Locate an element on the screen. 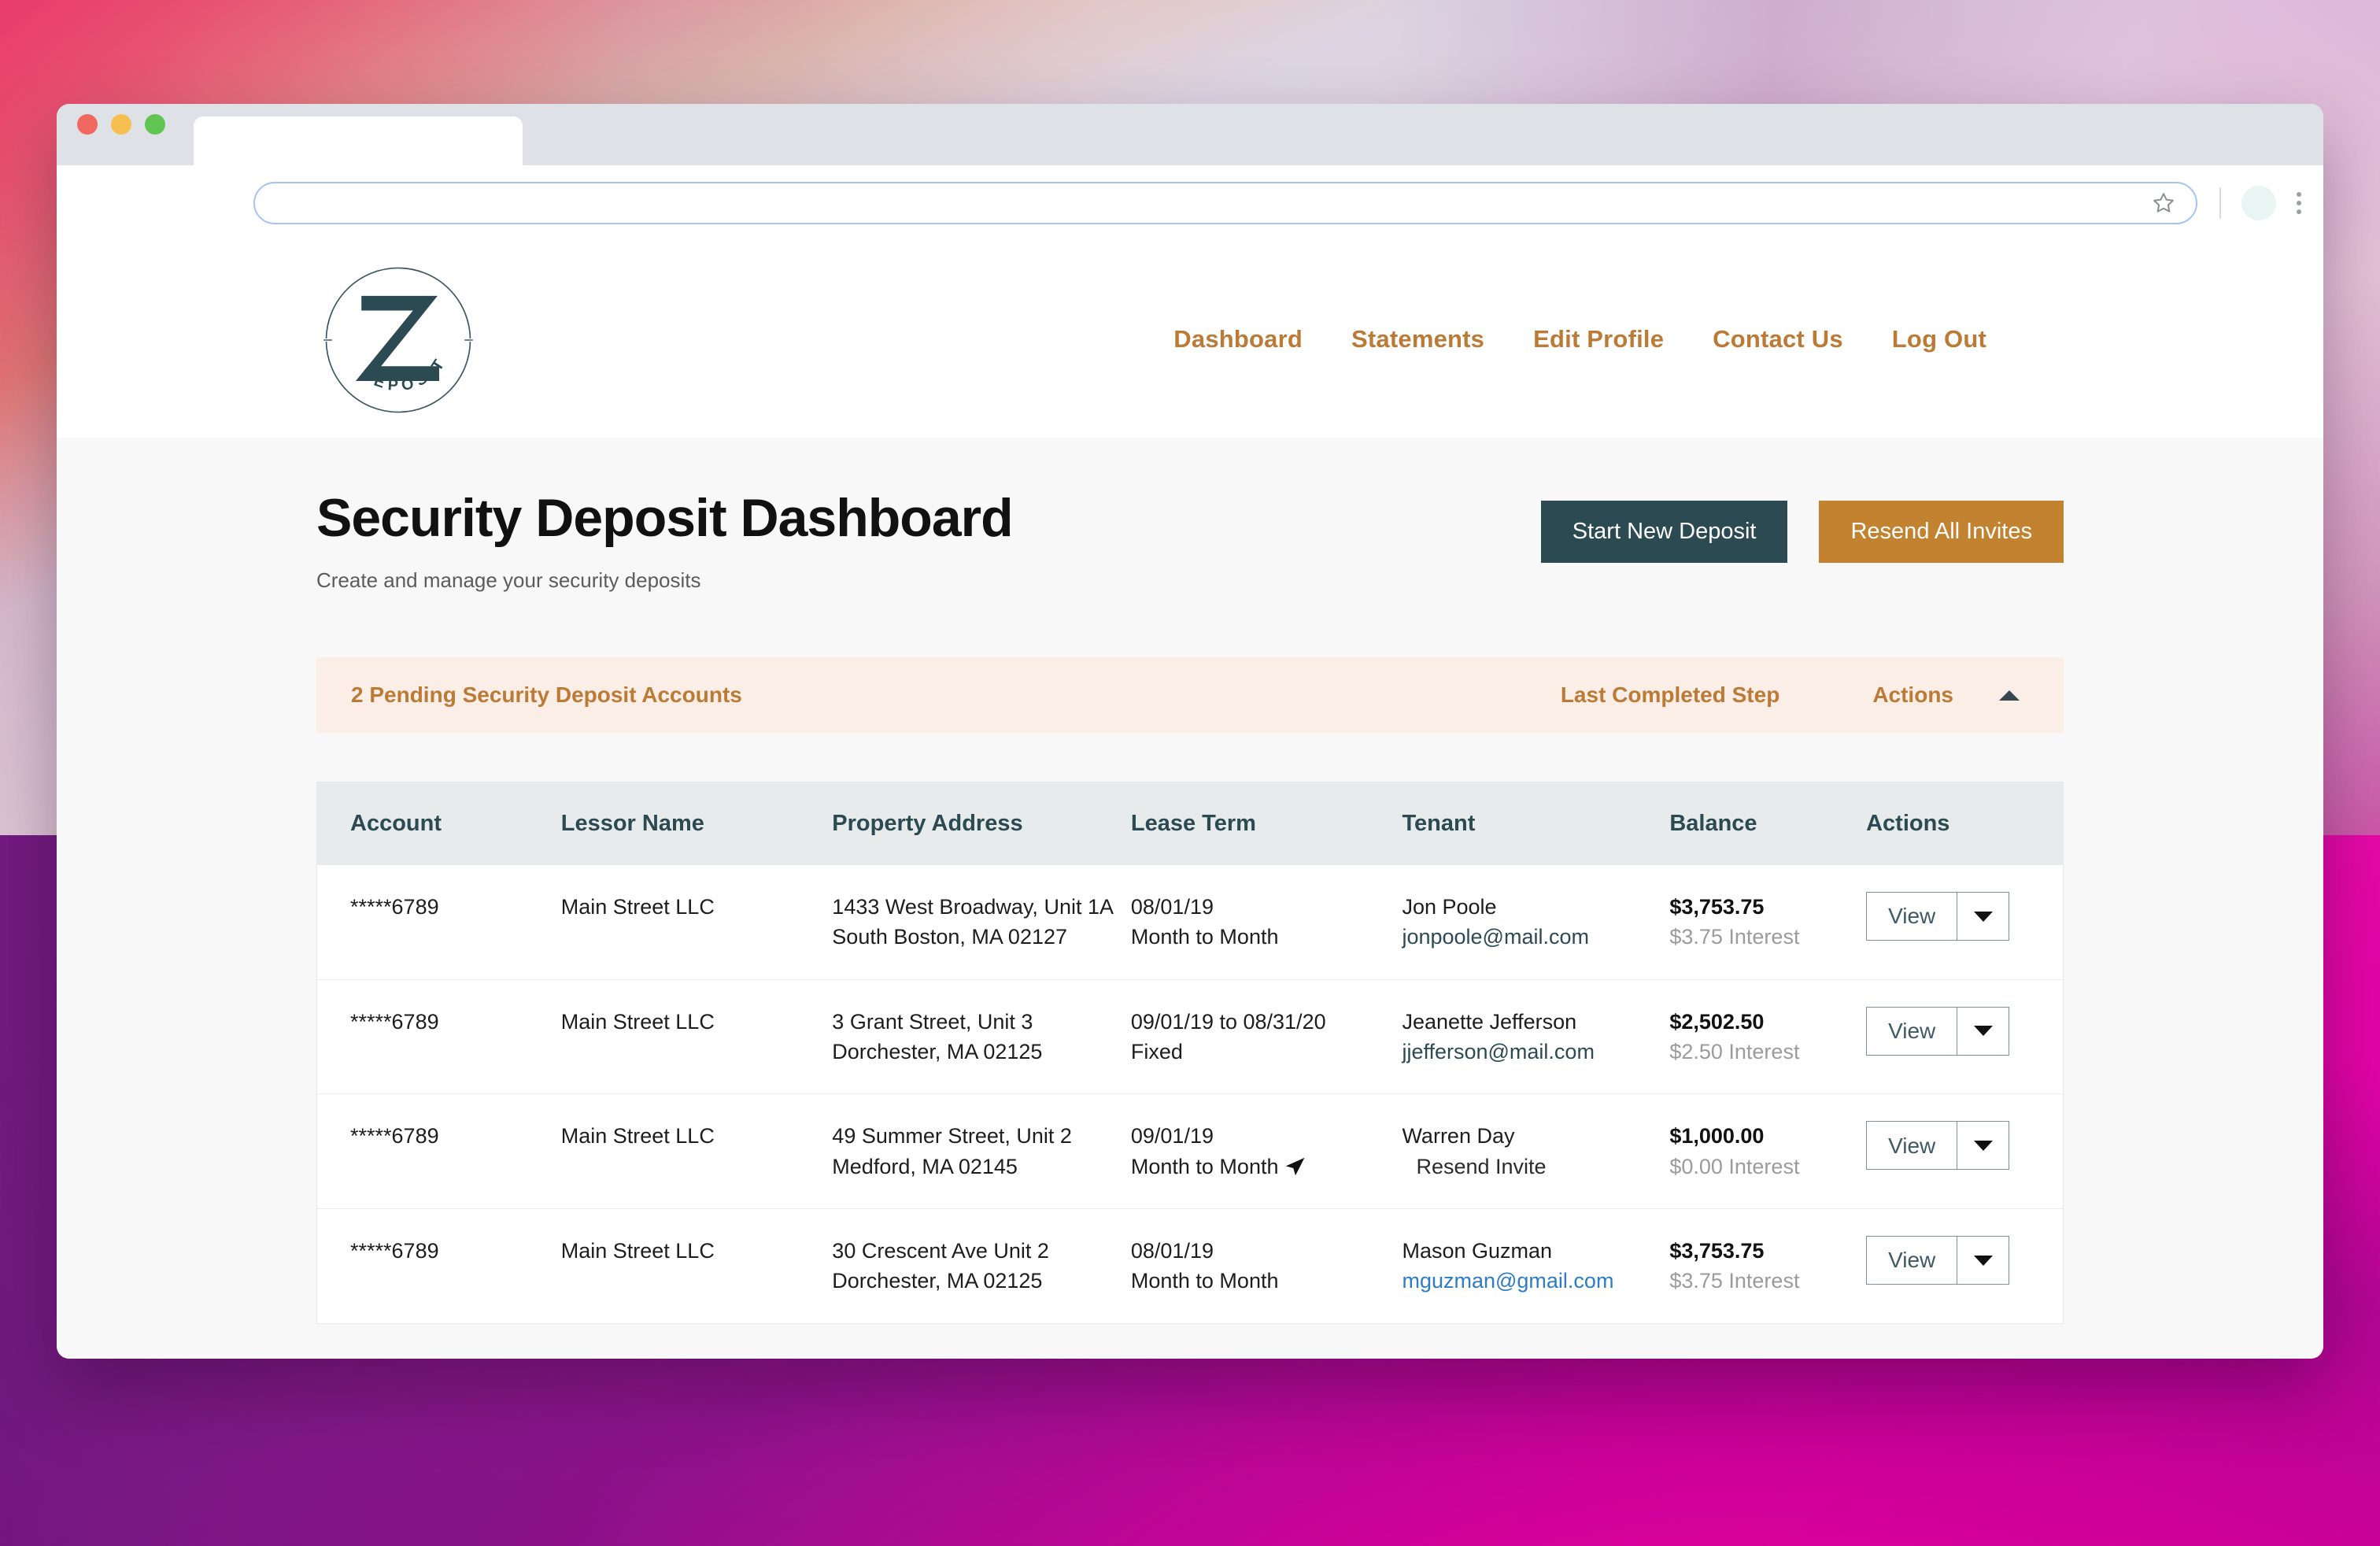  minimize-window-button is located at coordinates (121, 125).